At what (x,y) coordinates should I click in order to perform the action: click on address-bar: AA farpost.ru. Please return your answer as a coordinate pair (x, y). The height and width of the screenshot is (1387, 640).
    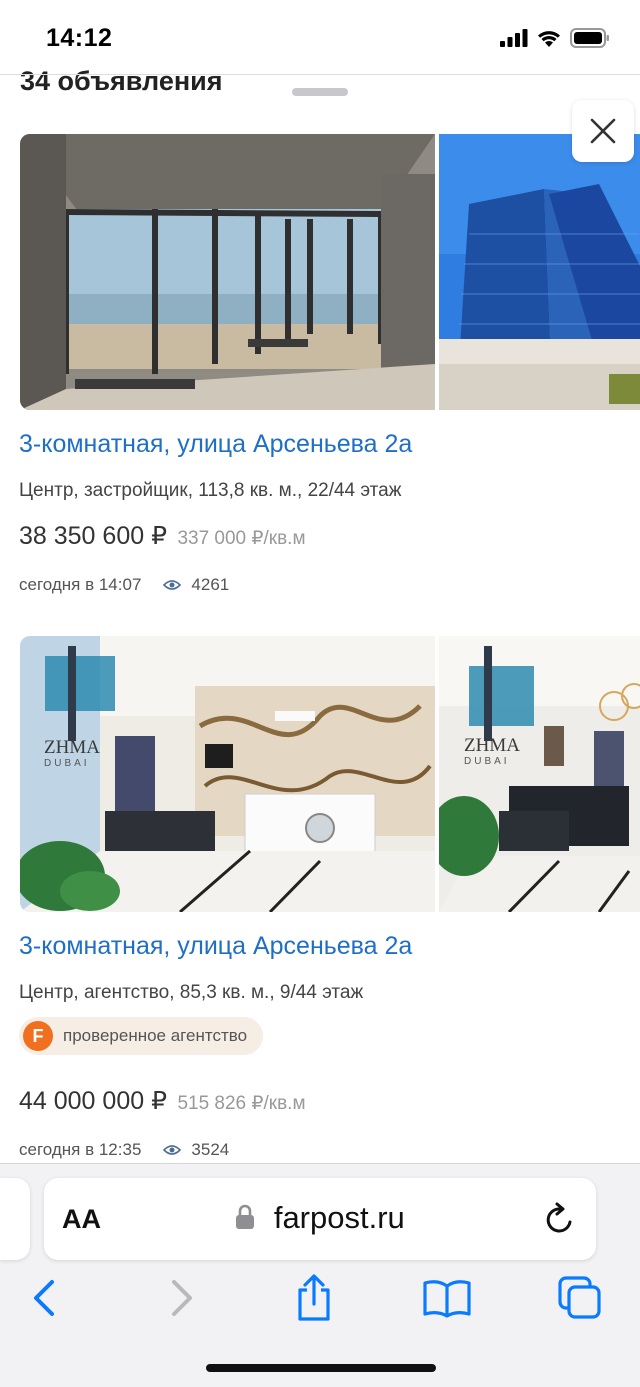
    Looking at the image, I should click on (320, 1219).